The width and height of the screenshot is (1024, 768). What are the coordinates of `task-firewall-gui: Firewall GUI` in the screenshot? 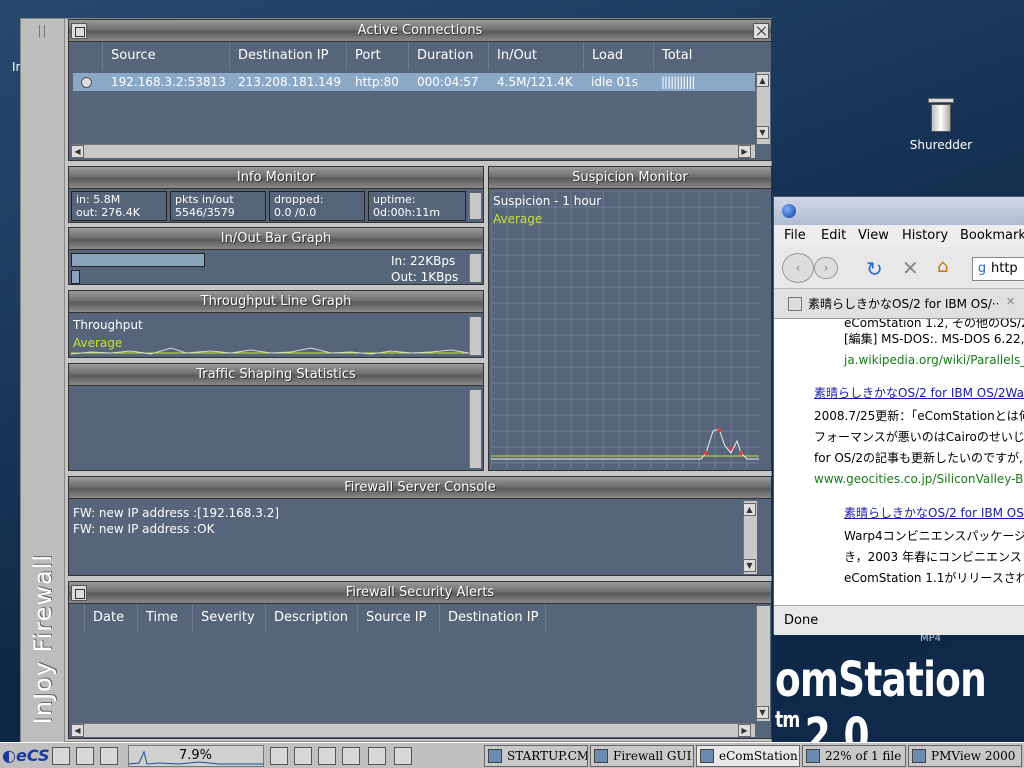 It's located at (642, 756).